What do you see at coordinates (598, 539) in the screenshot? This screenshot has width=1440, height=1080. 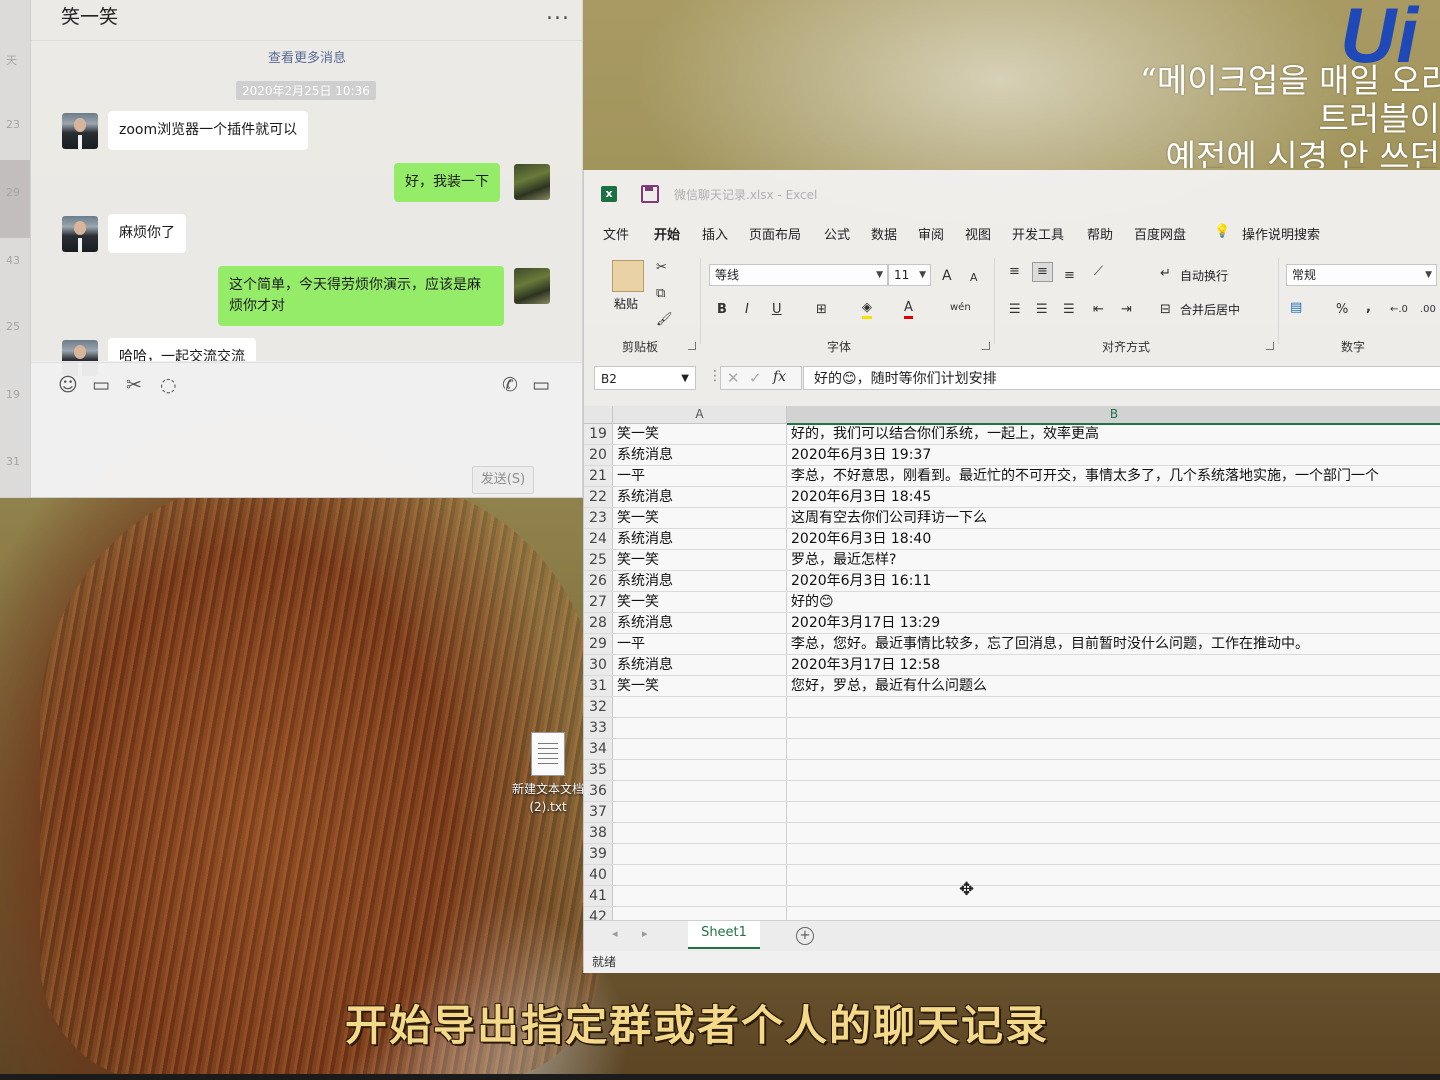 I see `row-number: 24` at bounding box center [598, 539].